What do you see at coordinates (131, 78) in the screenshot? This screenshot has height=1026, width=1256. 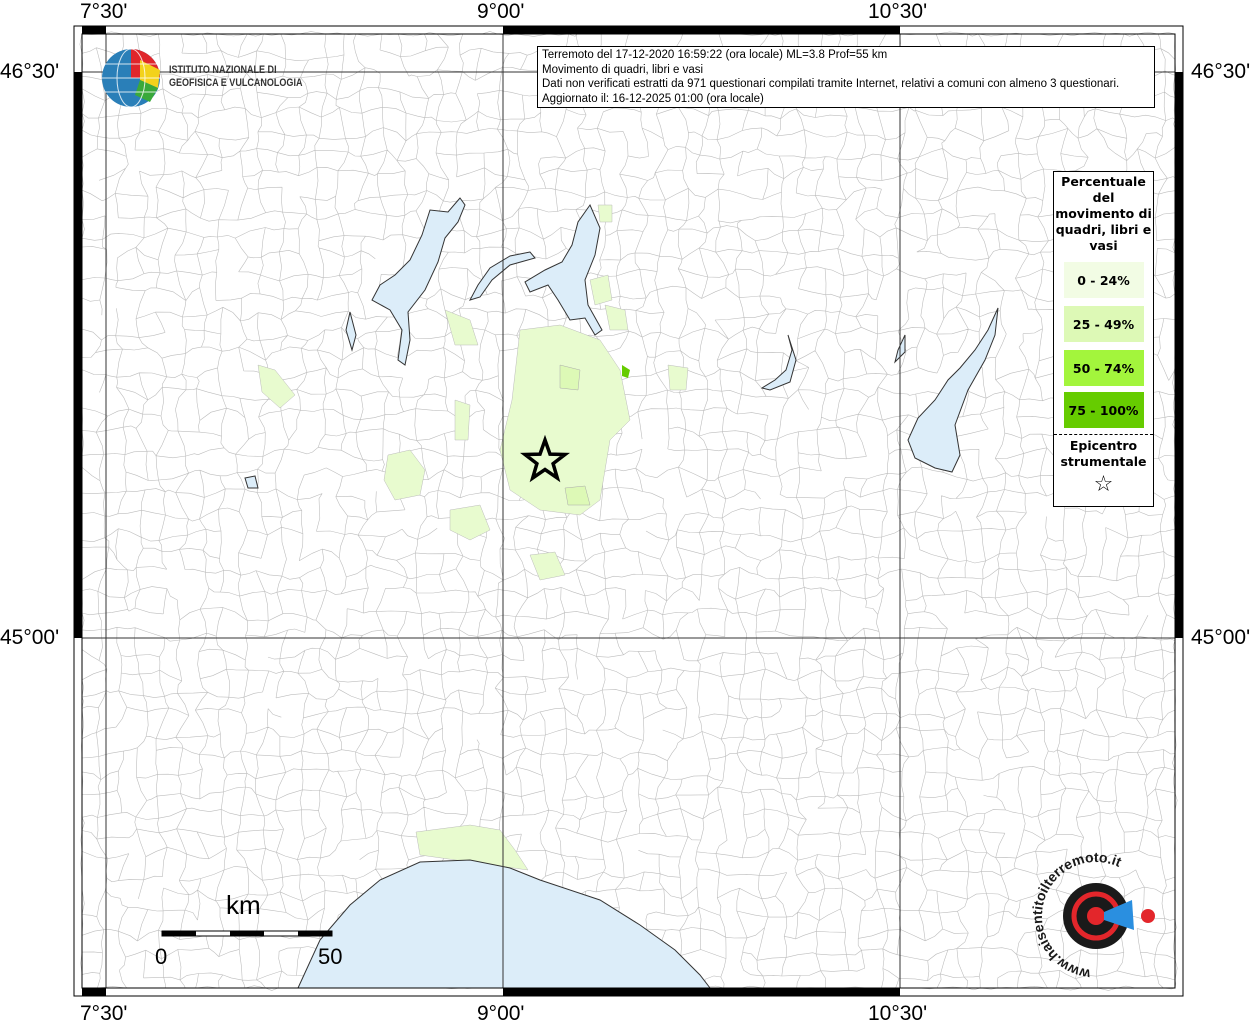 I see `ingv-logo-globe` at bounding box center [131, 78].